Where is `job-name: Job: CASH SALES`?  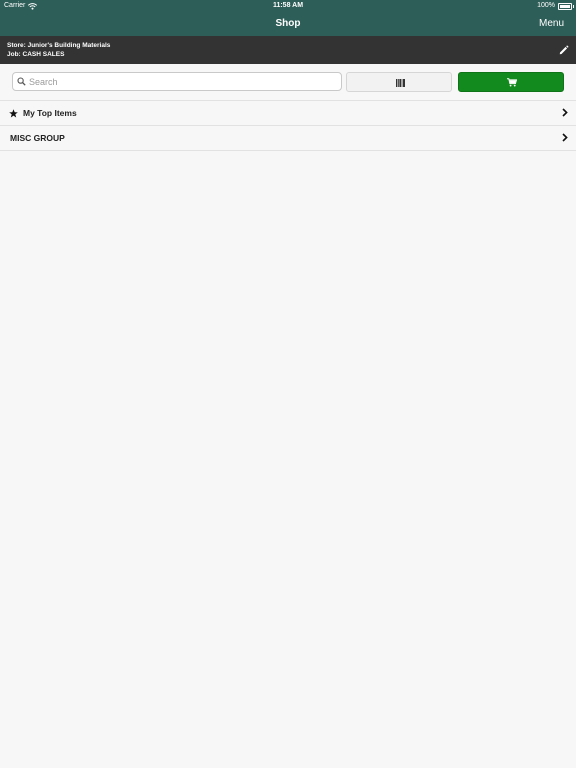 job-name: Job: CASH SALES is located at coordinates (36, 54).